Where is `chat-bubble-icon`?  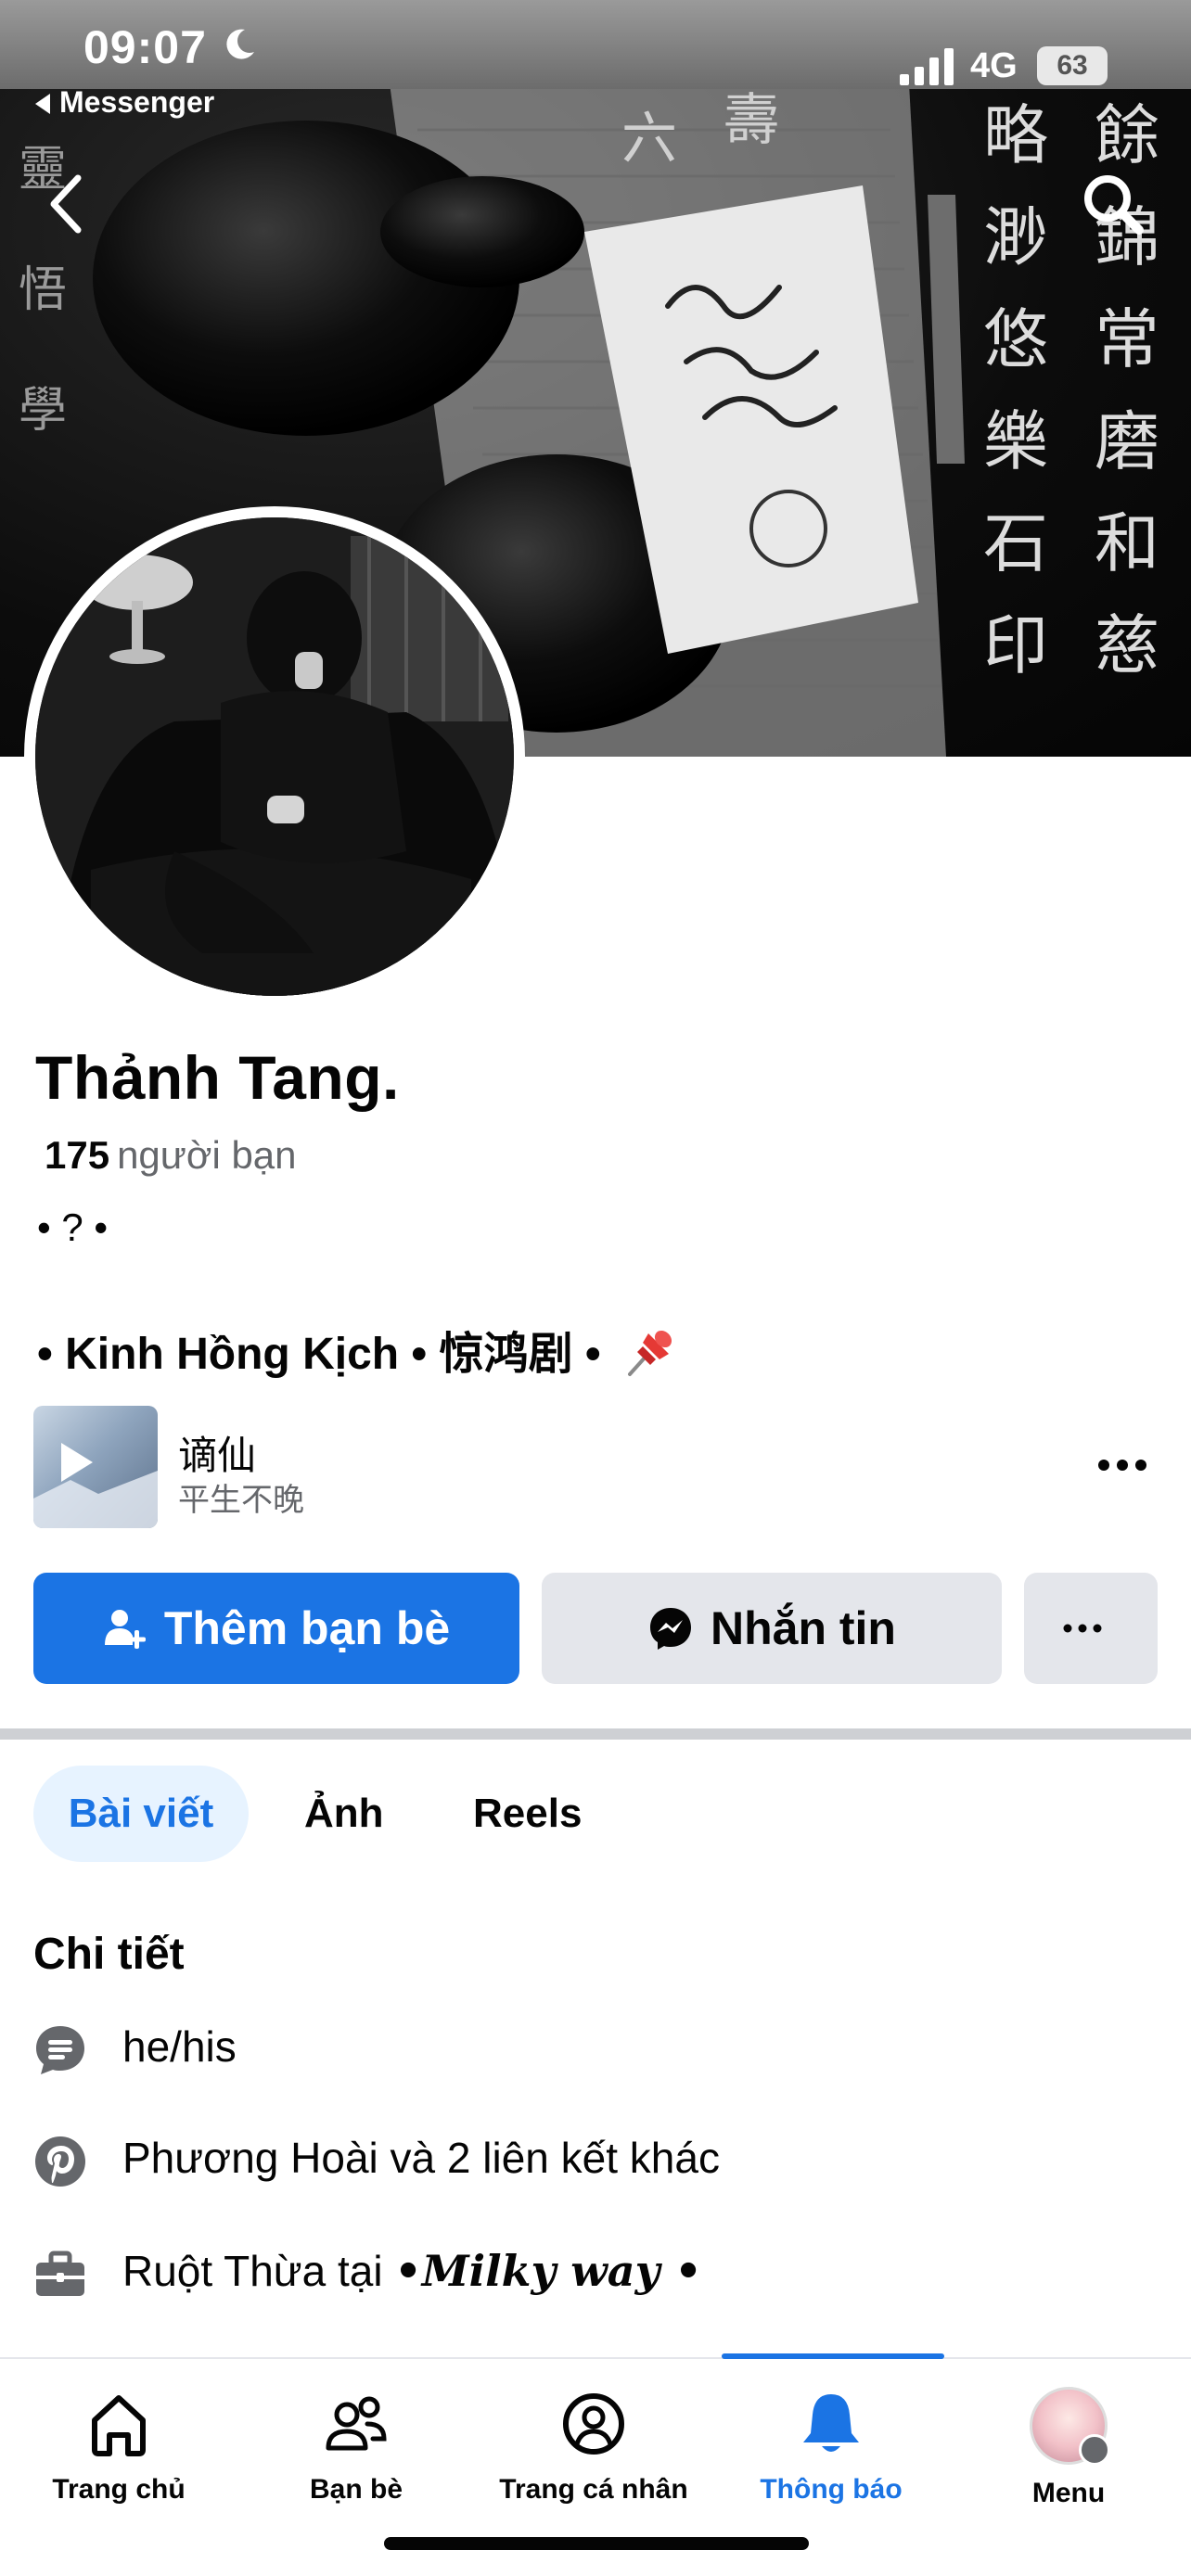 chat-bubble-icon is located at coordinates (60, 2050).